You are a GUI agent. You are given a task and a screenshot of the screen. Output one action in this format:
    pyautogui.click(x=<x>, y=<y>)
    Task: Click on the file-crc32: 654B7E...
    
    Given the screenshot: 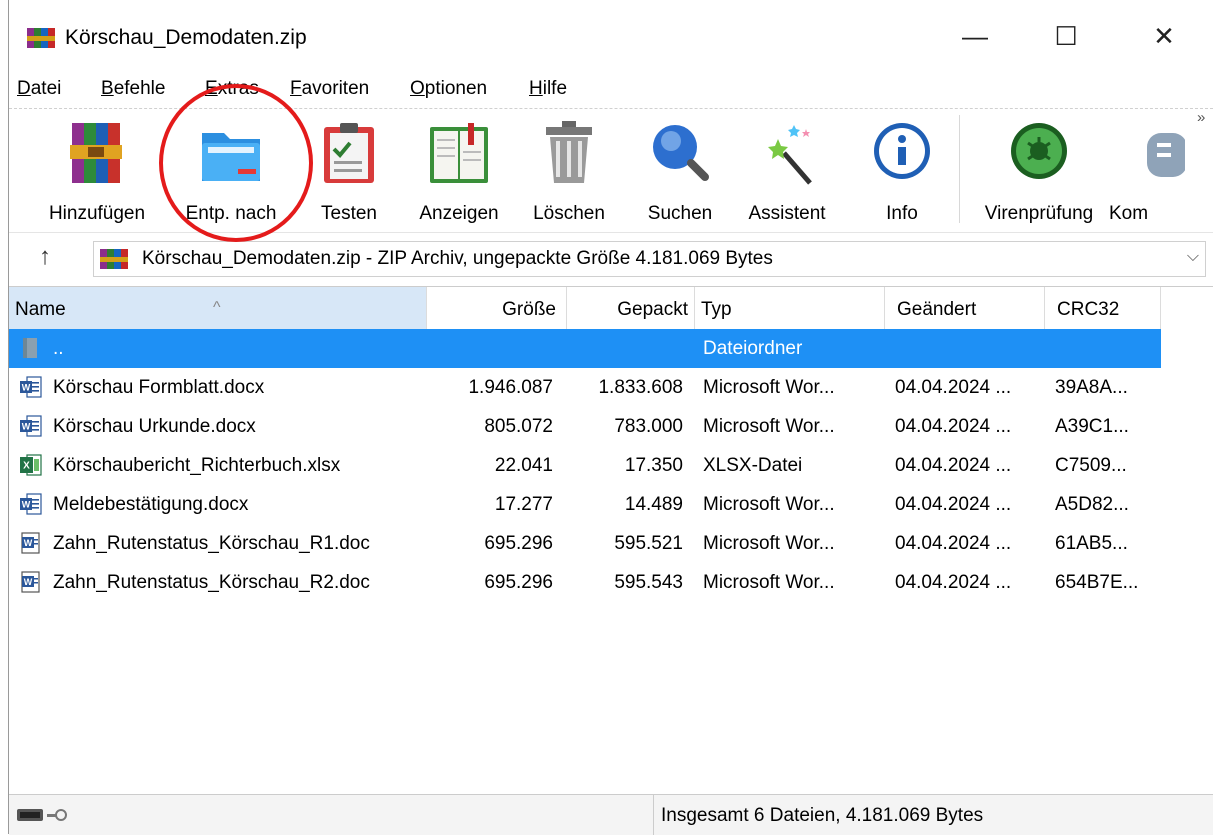 What is the action you would take?
    pyautogui.click(x=1097, y=582)
    